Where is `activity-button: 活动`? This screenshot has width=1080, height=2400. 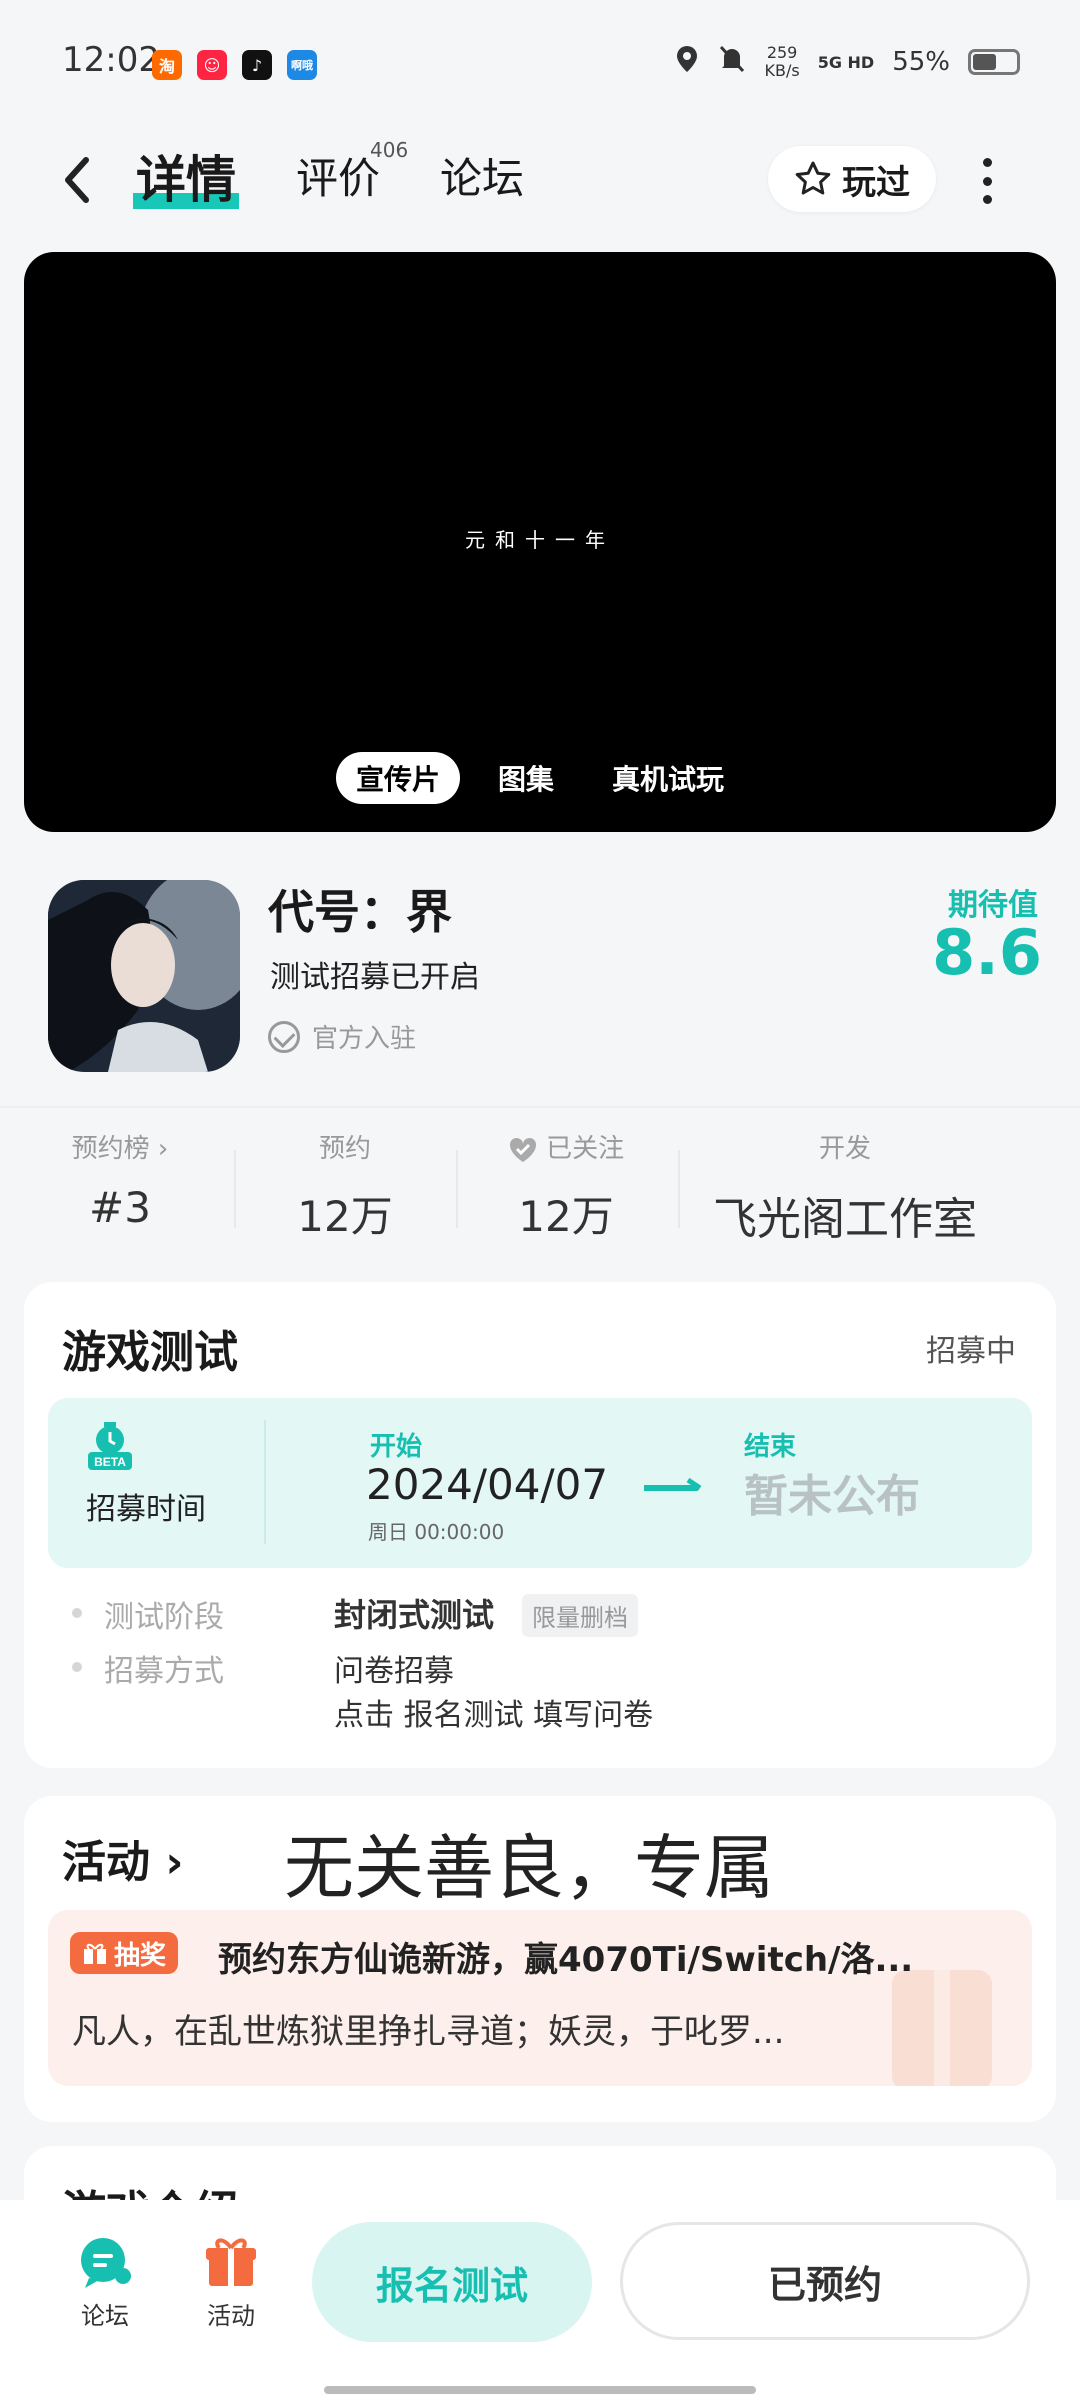
activity-button: 活动 is located at coordinates (231, 2282).